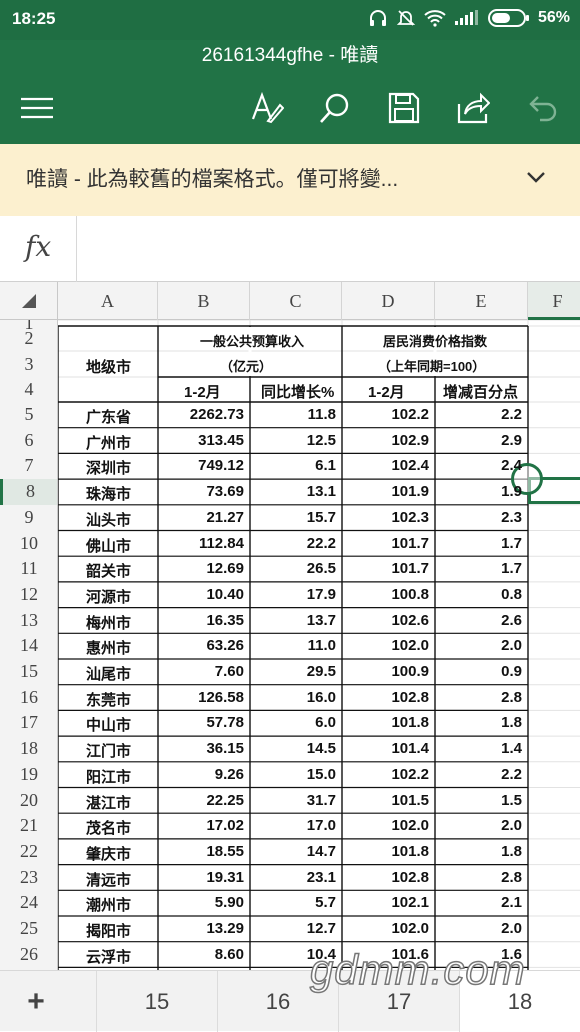  Describe the element at coordinates (321, 877) in the screenshot. I see `value-cell: 23.1` at that location.